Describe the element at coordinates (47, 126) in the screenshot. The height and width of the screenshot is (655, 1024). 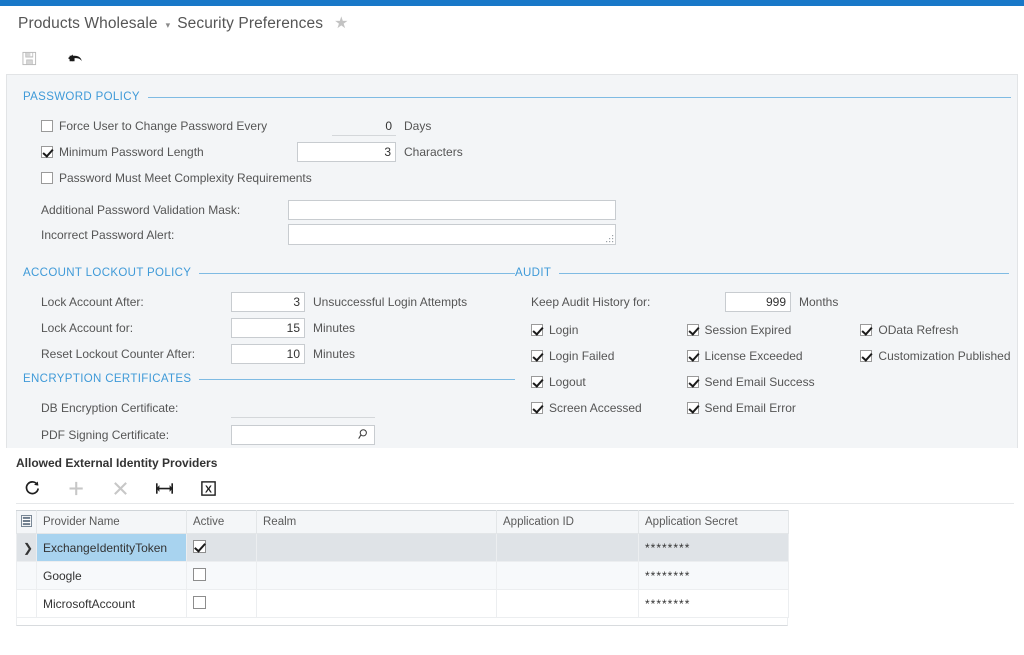
I see `force-change-password-checkbox` at that location.